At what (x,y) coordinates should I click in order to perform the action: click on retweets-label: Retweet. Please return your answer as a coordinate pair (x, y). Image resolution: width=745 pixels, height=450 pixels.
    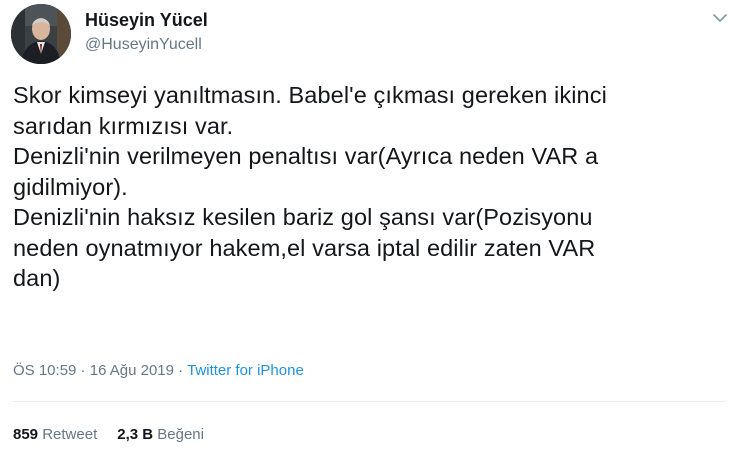
    Looking at the image, I should click on (70, 434).